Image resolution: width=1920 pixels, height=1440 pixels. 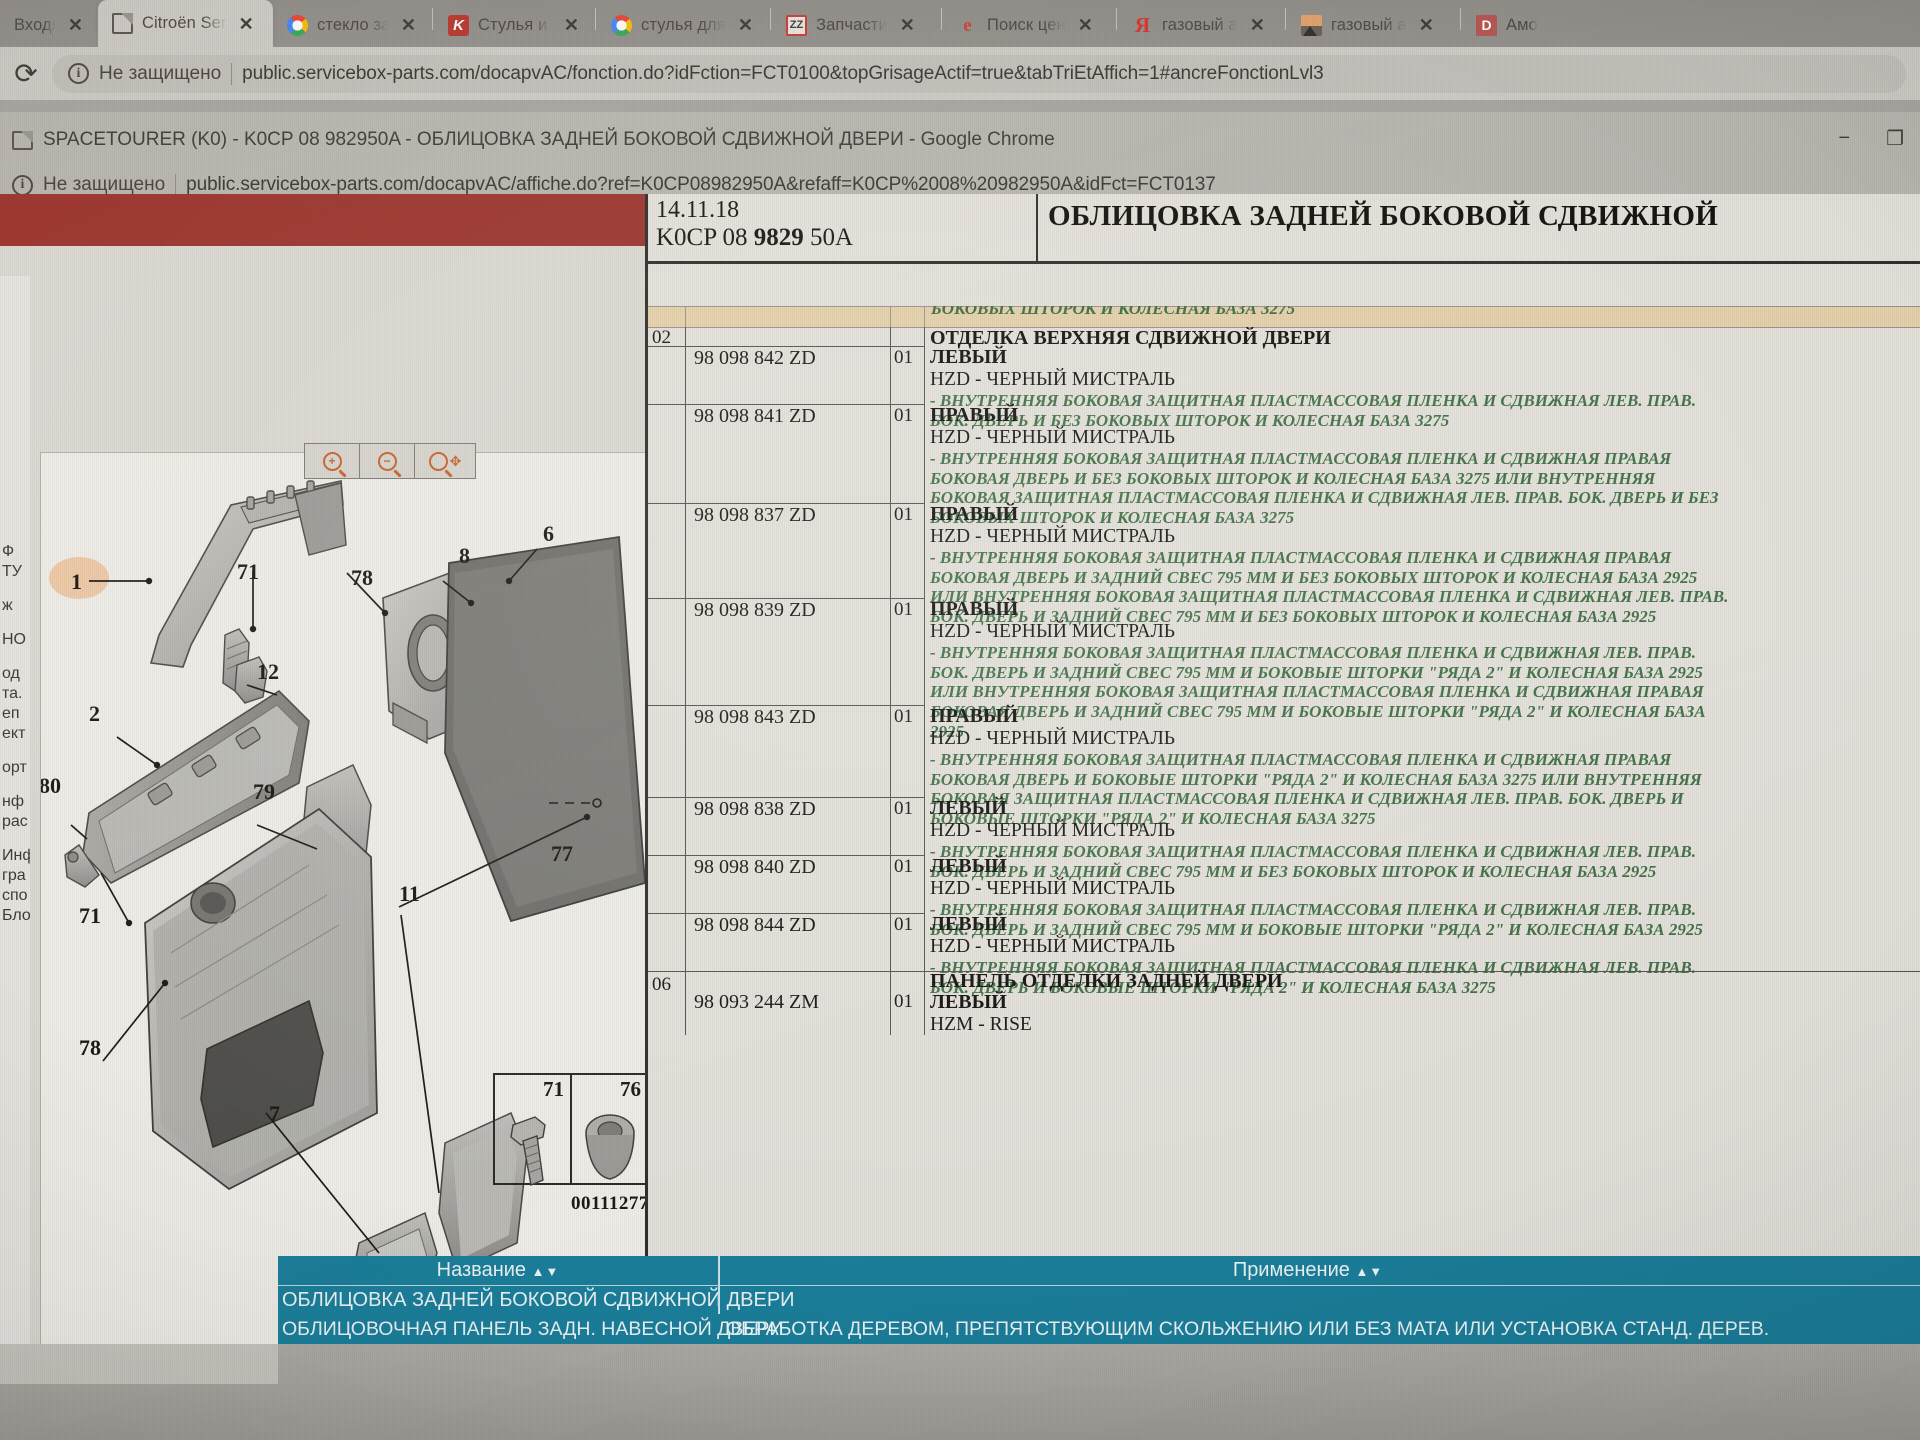 I want to click on sheet-header-left: 14.11.18 K0CP 08 9829 50A, so click(x=843, y=227).